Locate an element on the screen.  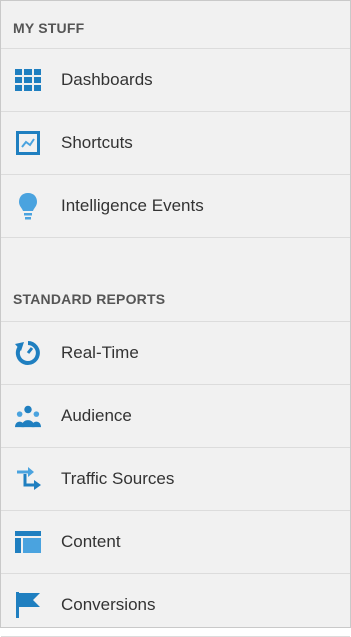
sidebar-item-traffic-sources: Traffic Sources is located at coordinates (175, 479).